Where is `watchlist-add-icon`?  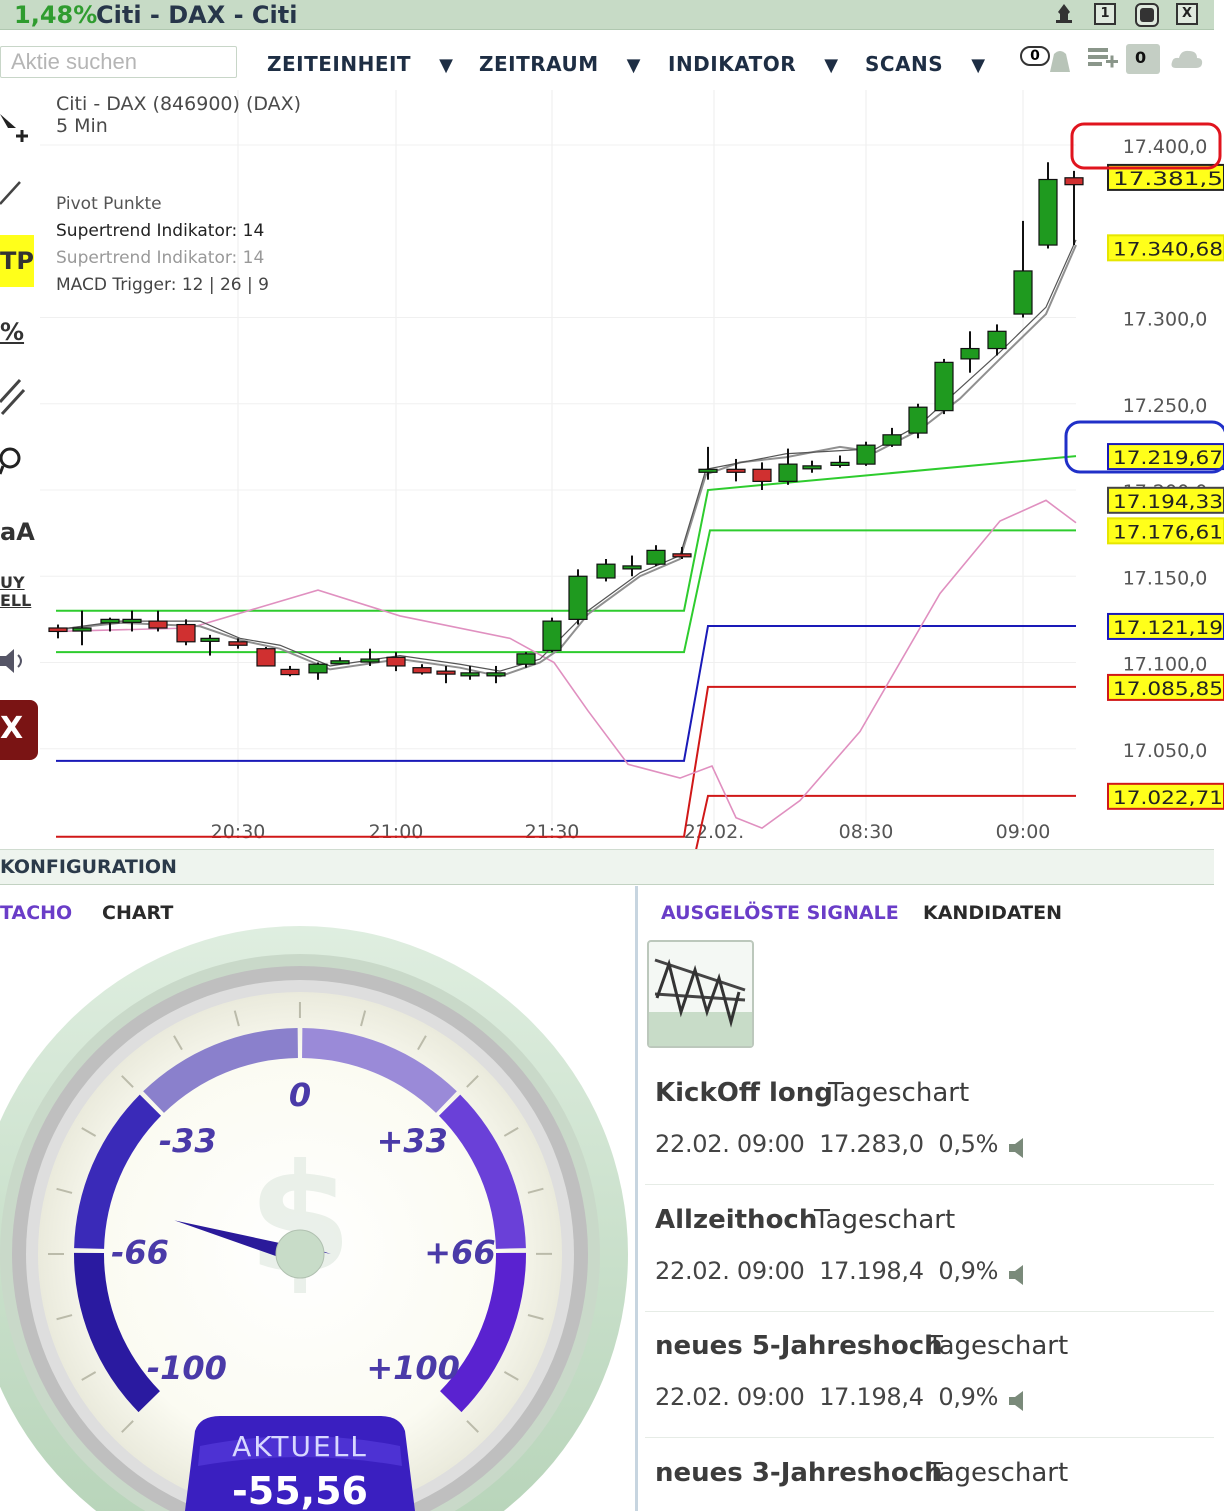
watchlist-add-icon is located at coordinates (1103, 59).